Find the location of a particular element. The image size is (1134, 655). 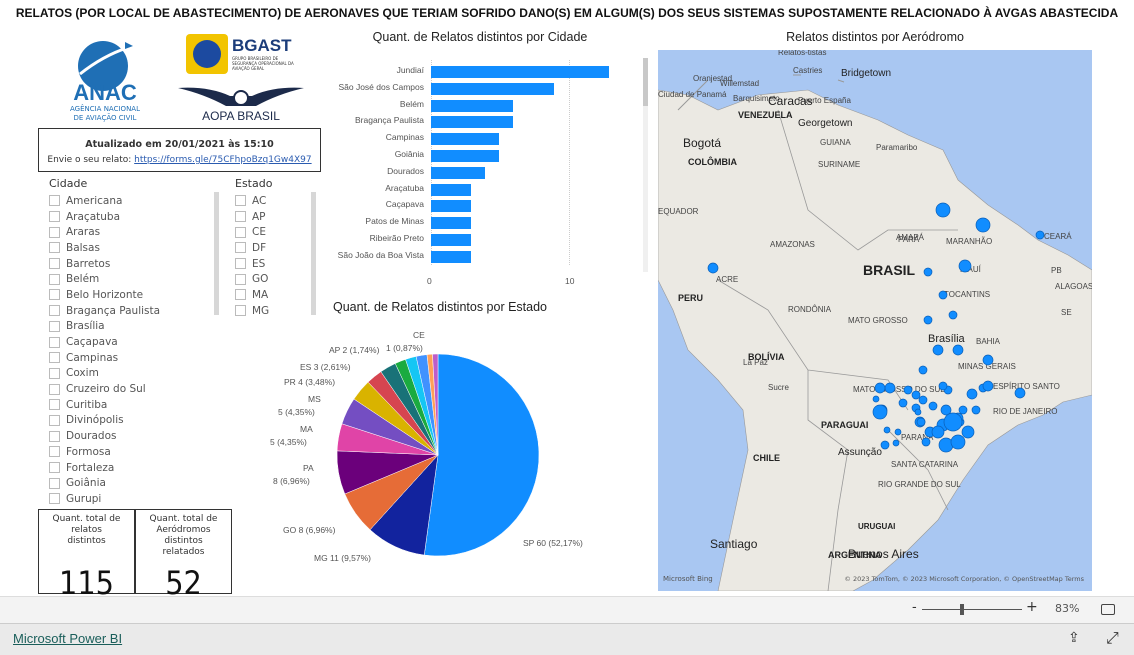

zoom-bar: - + 83% is located at coordinates (567, 610).